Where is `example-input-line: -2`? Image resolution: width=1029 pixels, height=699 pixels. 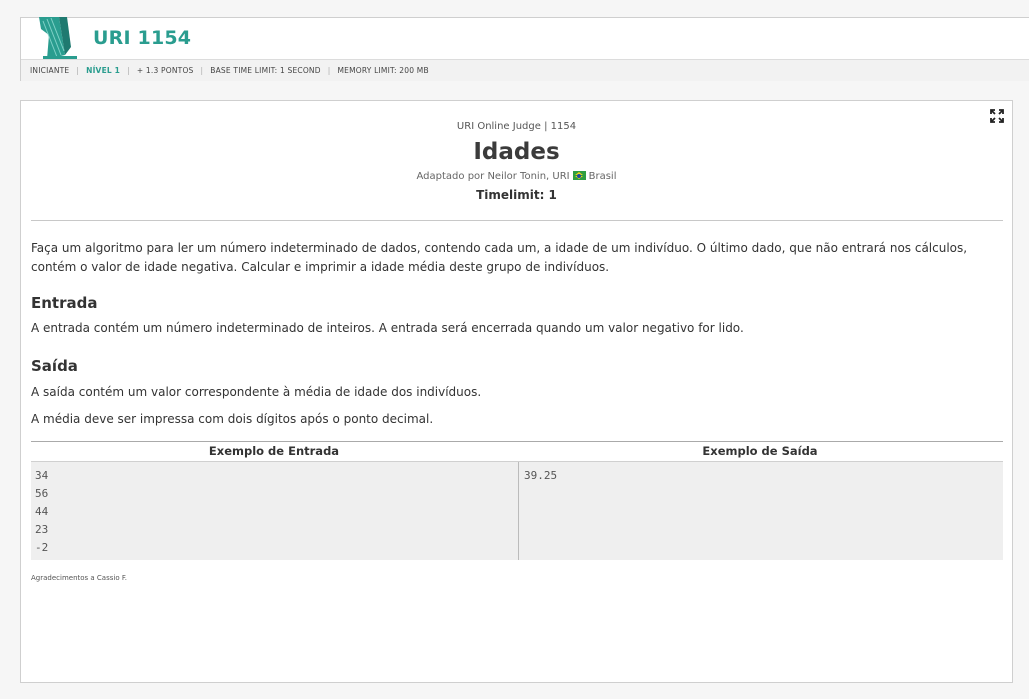
example-input-line: -2 is located at coordinates (42, 547).